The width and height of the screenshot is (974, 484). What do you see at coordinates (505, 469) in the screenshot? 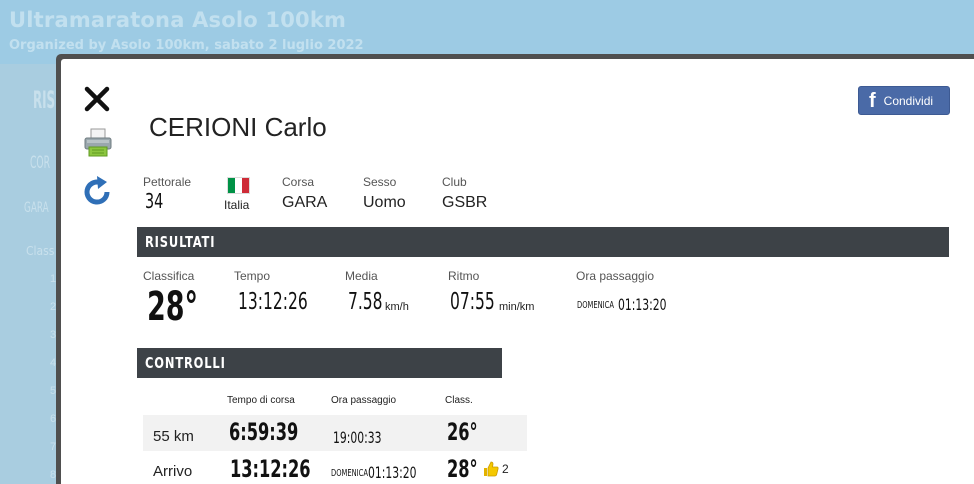
I see `positions-gained: 2` at bounding box center [505, 469].